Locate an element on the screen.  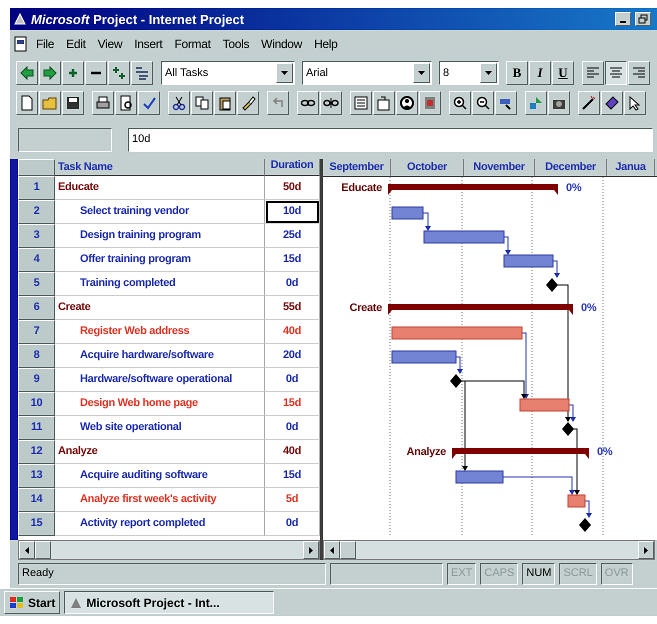
task-notes-icon is located at coordinates (384, 102).